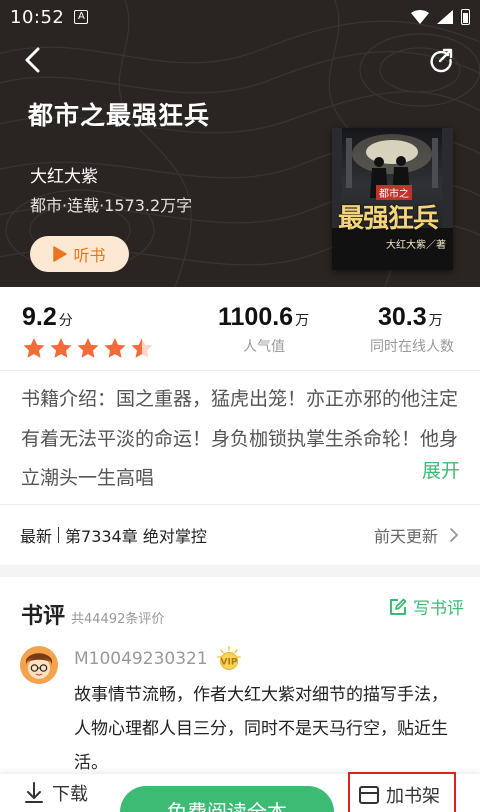 The height and width of the screenshot is (812, 480). Describe the element at coordinates (240, 370) in the screenshot. I see `divider` at that location.